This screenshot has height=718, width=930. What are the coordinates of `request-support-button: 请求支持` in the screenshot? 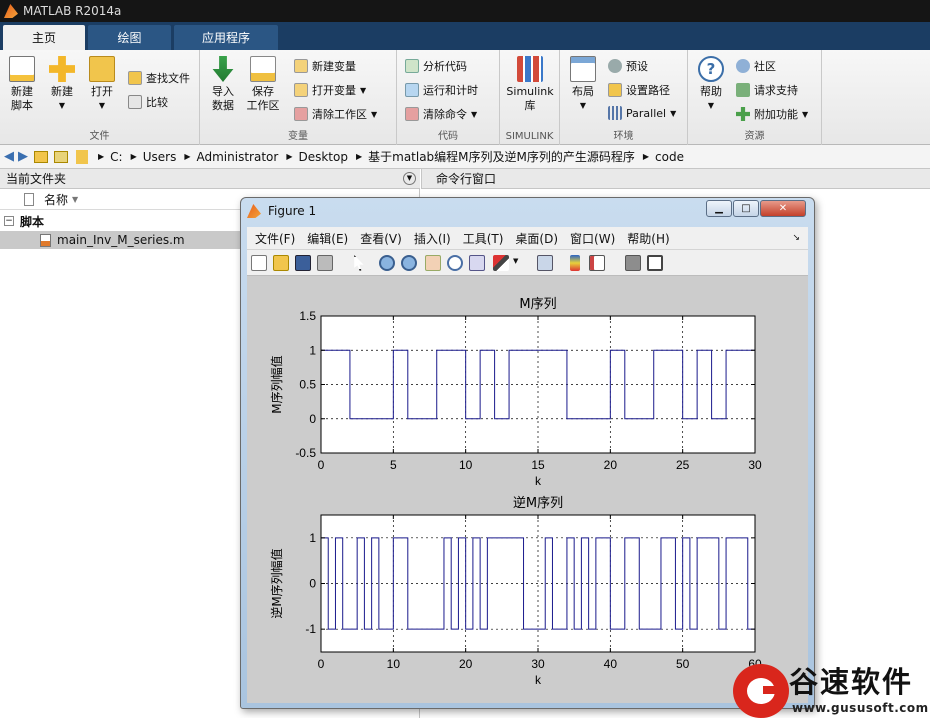 It's located at (767, 90).